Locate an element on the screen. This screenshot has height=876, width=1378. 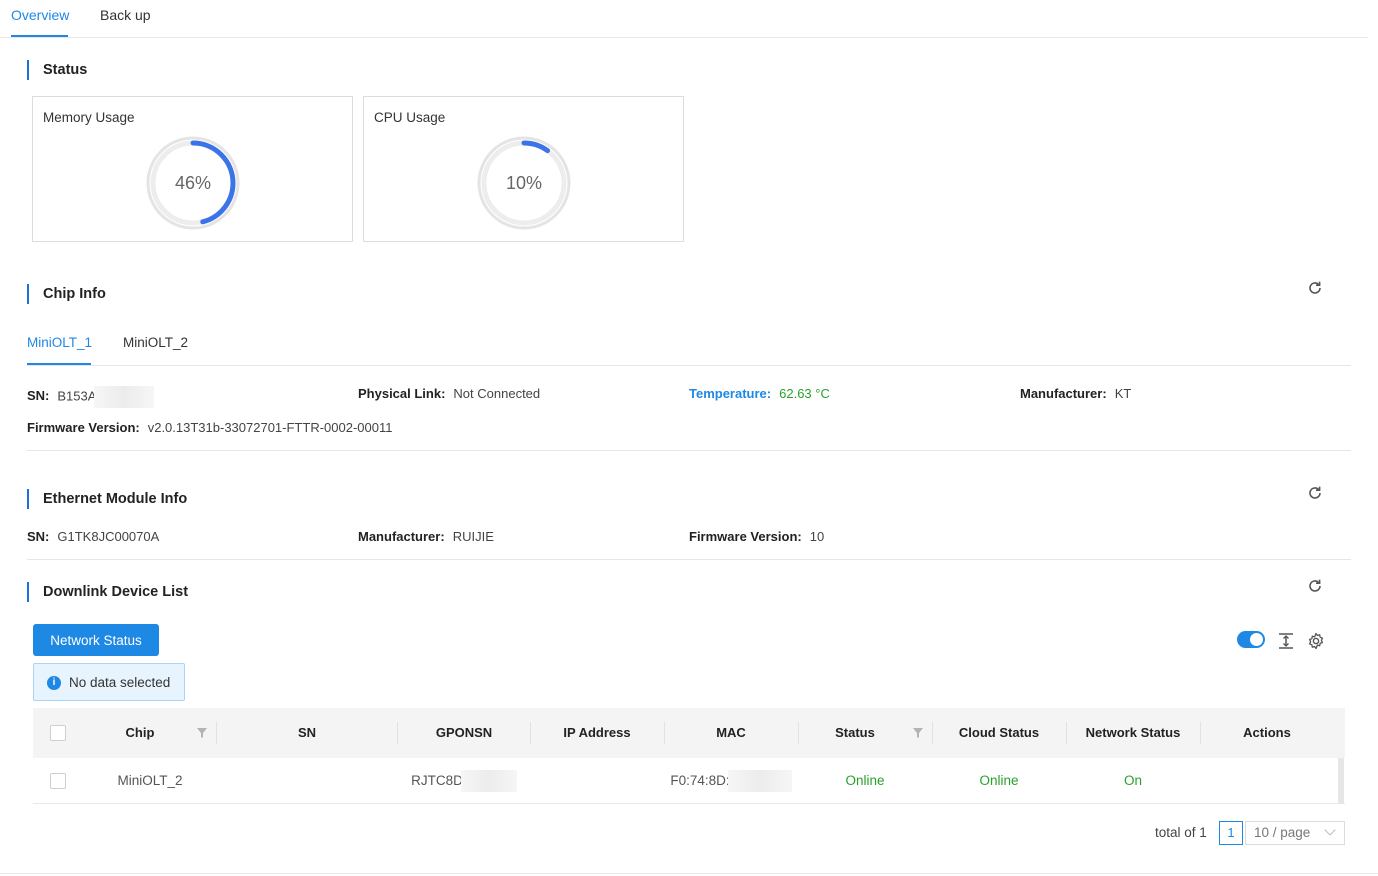
column-header-actions: Actions is located at coordinates (1267, 732).